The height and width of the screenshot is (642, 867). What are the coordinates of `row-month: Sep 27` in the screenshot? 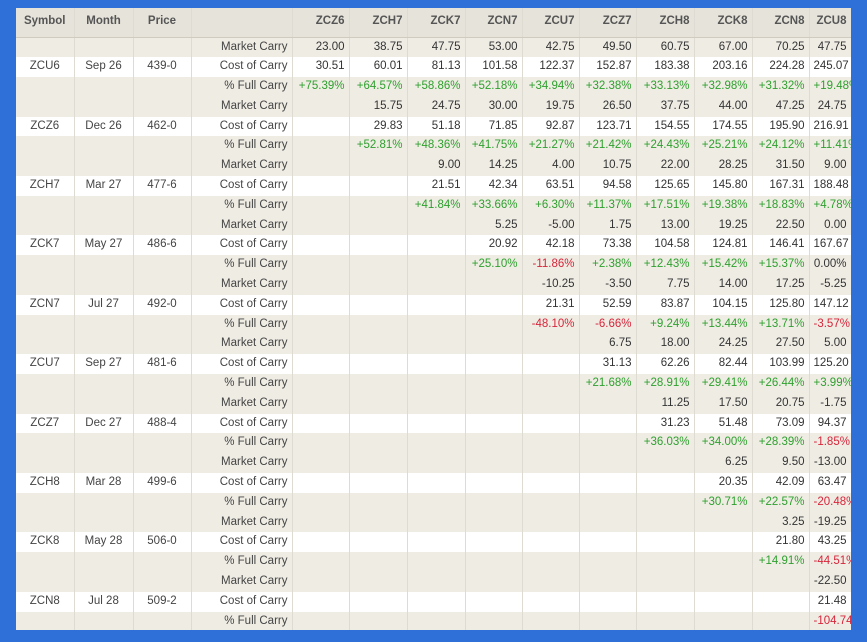 It's located at (104, 364).